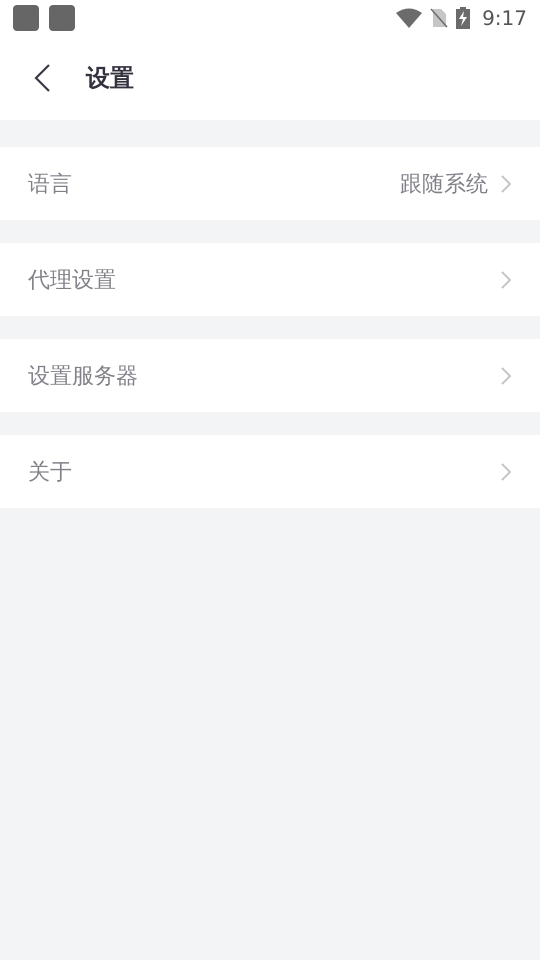  I want to click on row-label: 关于, so click(50, 472).